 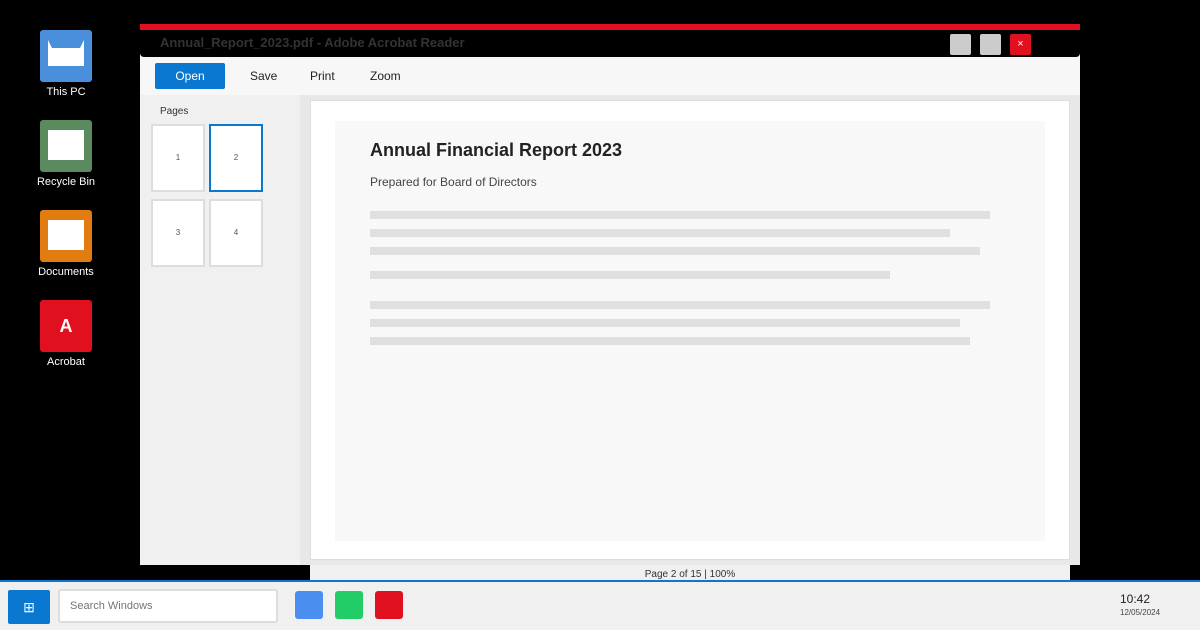 I want to click on page-thumbnail-4: 4, so click(x=236, y=233).